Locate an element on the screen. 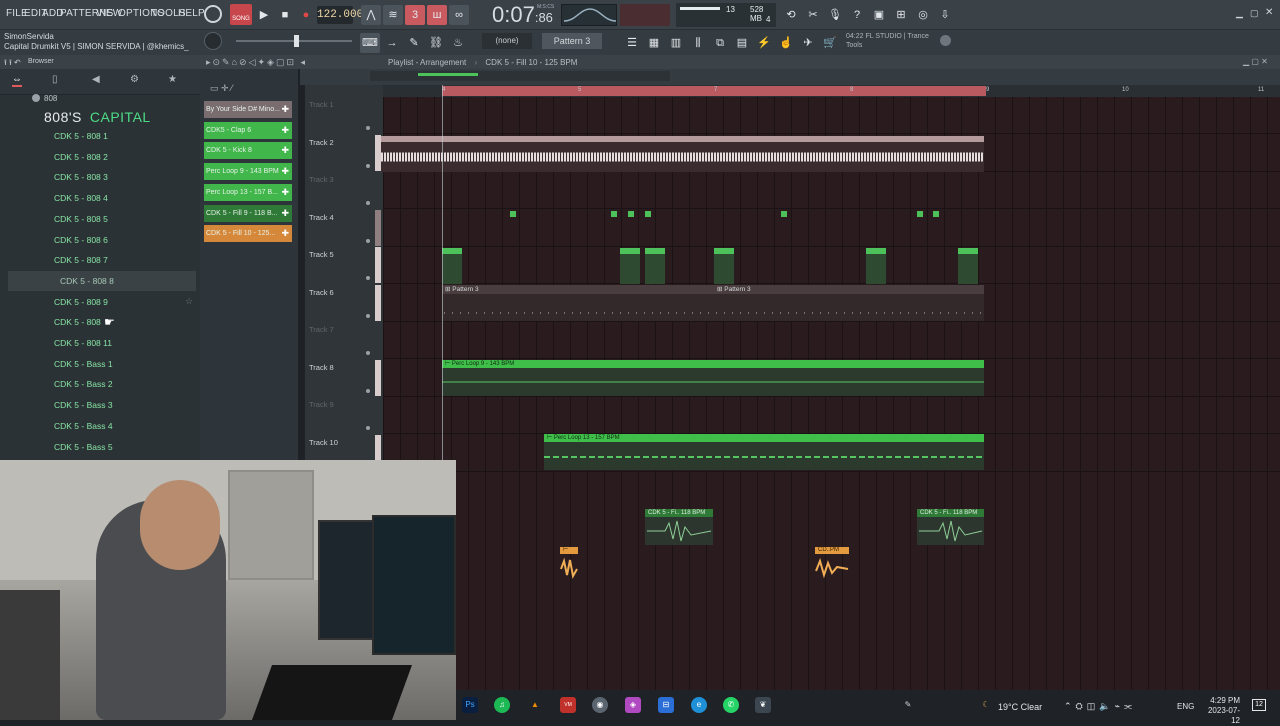  edge-icon: e is located at coordinates (699, 705).